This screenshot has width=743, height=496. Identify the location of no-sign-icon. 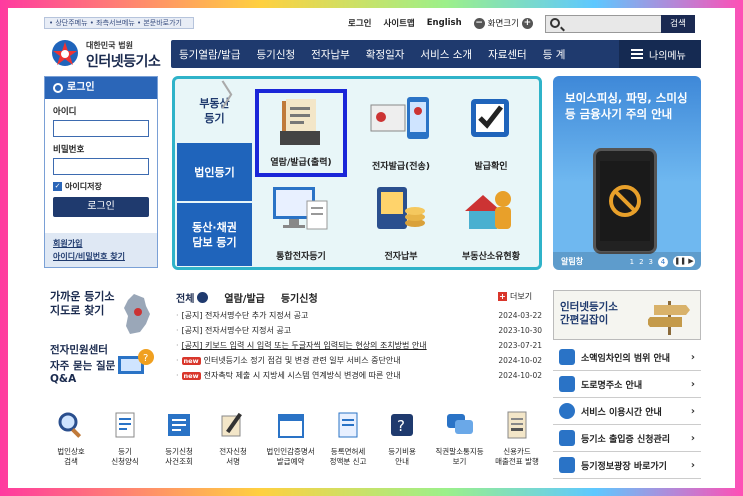
(625, 201).